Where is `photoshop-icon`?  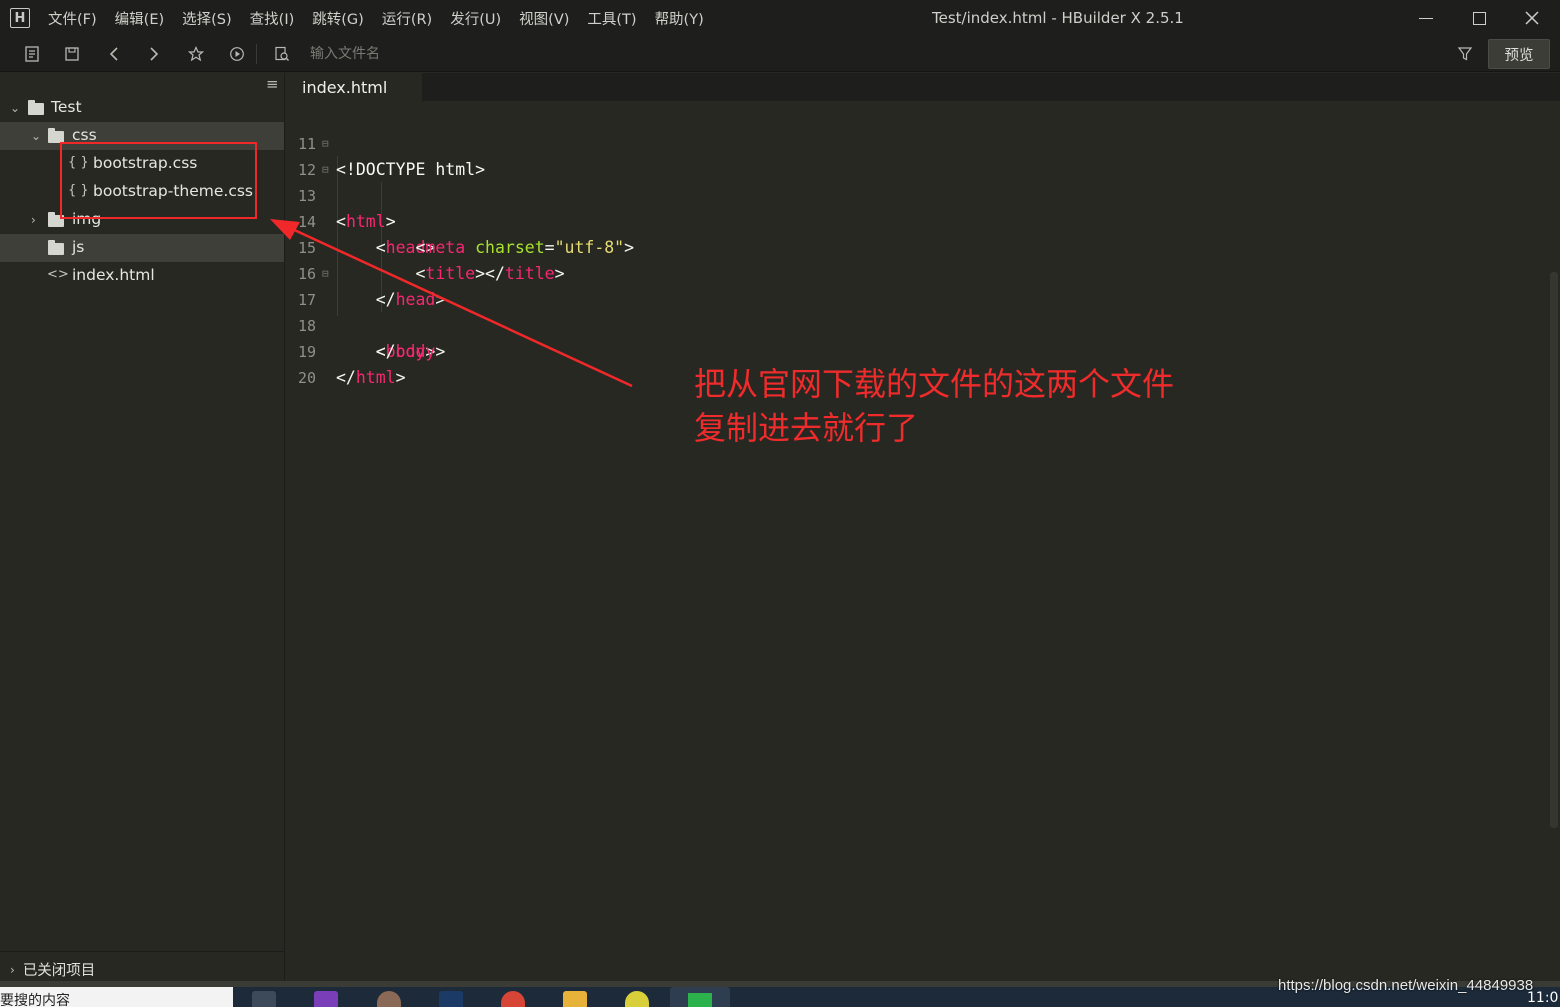
photoshop-icon is located at coordinates (451, 999).